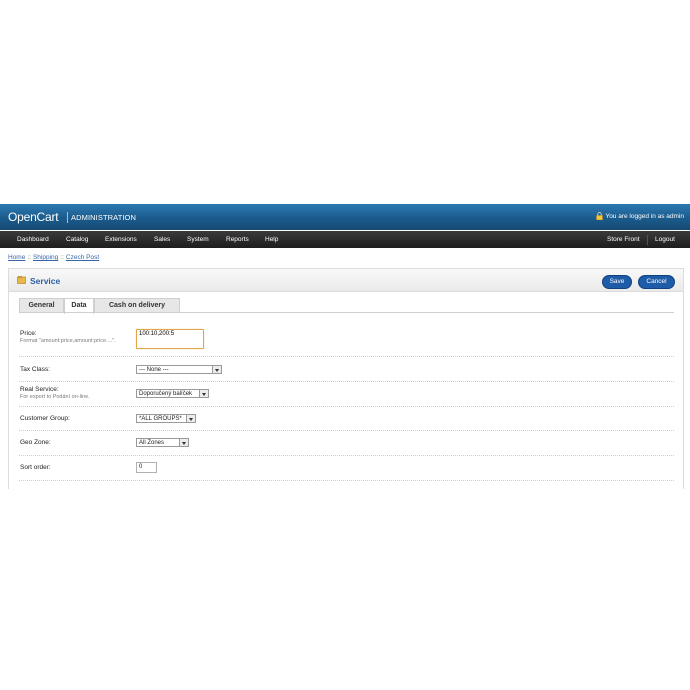 Image resolution: width=690 pixels, height=690 pixels. Describe the element at coordinates (644, 216) in the screenshot. I see `logged-in-text: You are logged in as admin` at that location.